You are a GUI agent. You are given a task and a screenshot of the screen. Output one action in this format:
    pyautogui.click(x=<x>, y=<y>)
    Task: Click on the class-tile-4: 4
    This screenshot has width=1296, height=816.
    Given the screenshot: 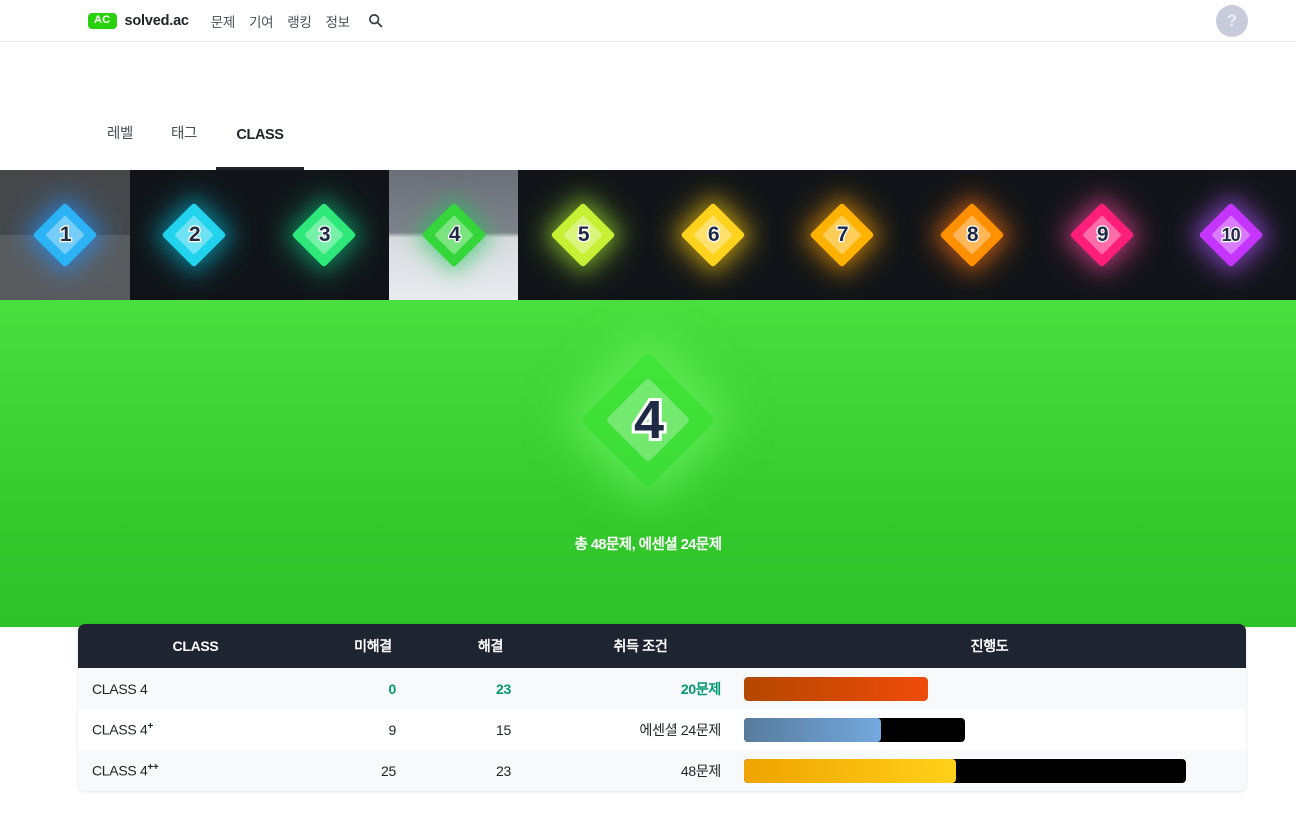 What is the action you would take?
    pyautogui.click(x=453, y=235)
    